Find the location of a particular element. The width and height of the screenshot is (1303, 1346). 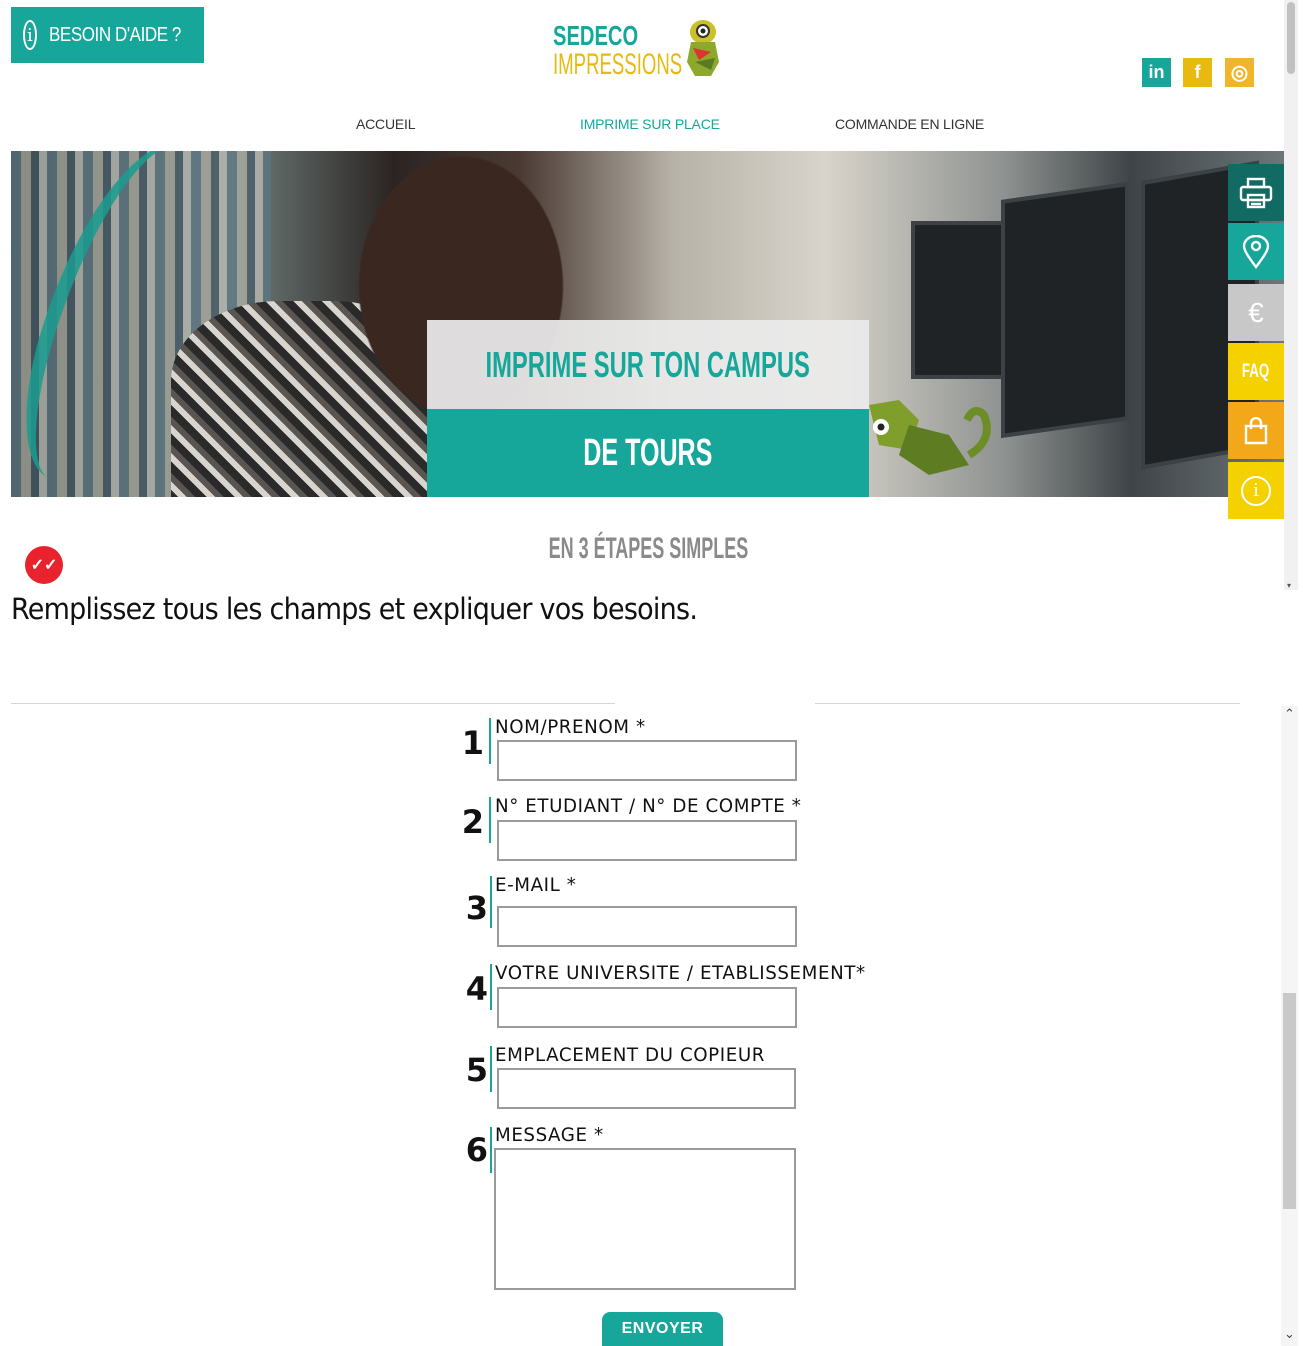

field-label-emplacement: EMPLACEMENT DU COPIEUR is located at coordinates (630, 1055).